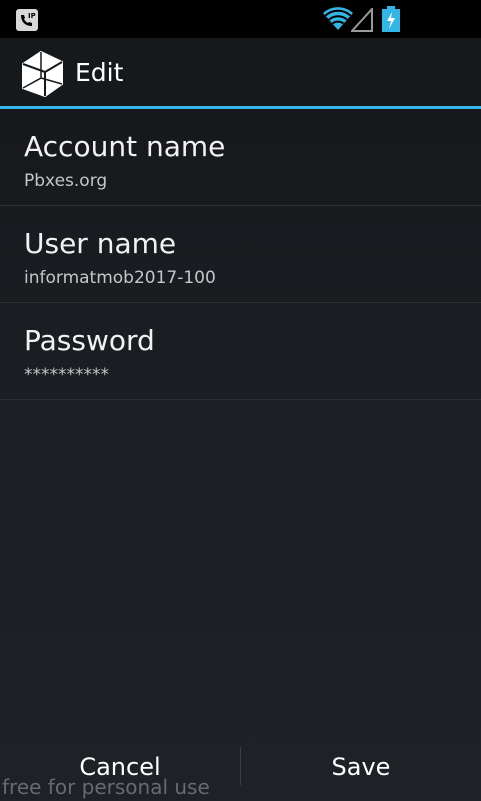 The width and height of the screenshot is (481, 801). Describe the element at coordinates (66, 375) in the screenshot. I see `password-value: **********` at that location.